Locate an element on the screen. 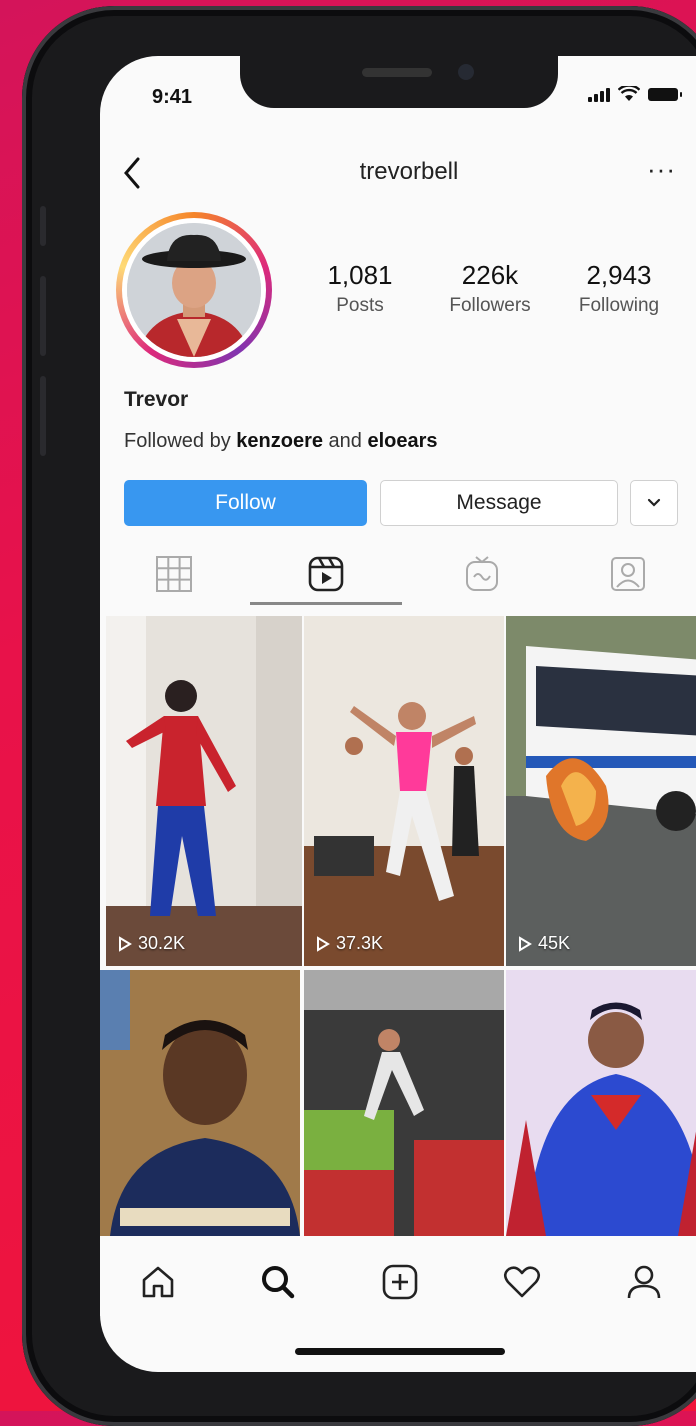 Image resolution: width=696 pixels, height=1426 pixels. volume-down-button is located at coordinates (43, 416).